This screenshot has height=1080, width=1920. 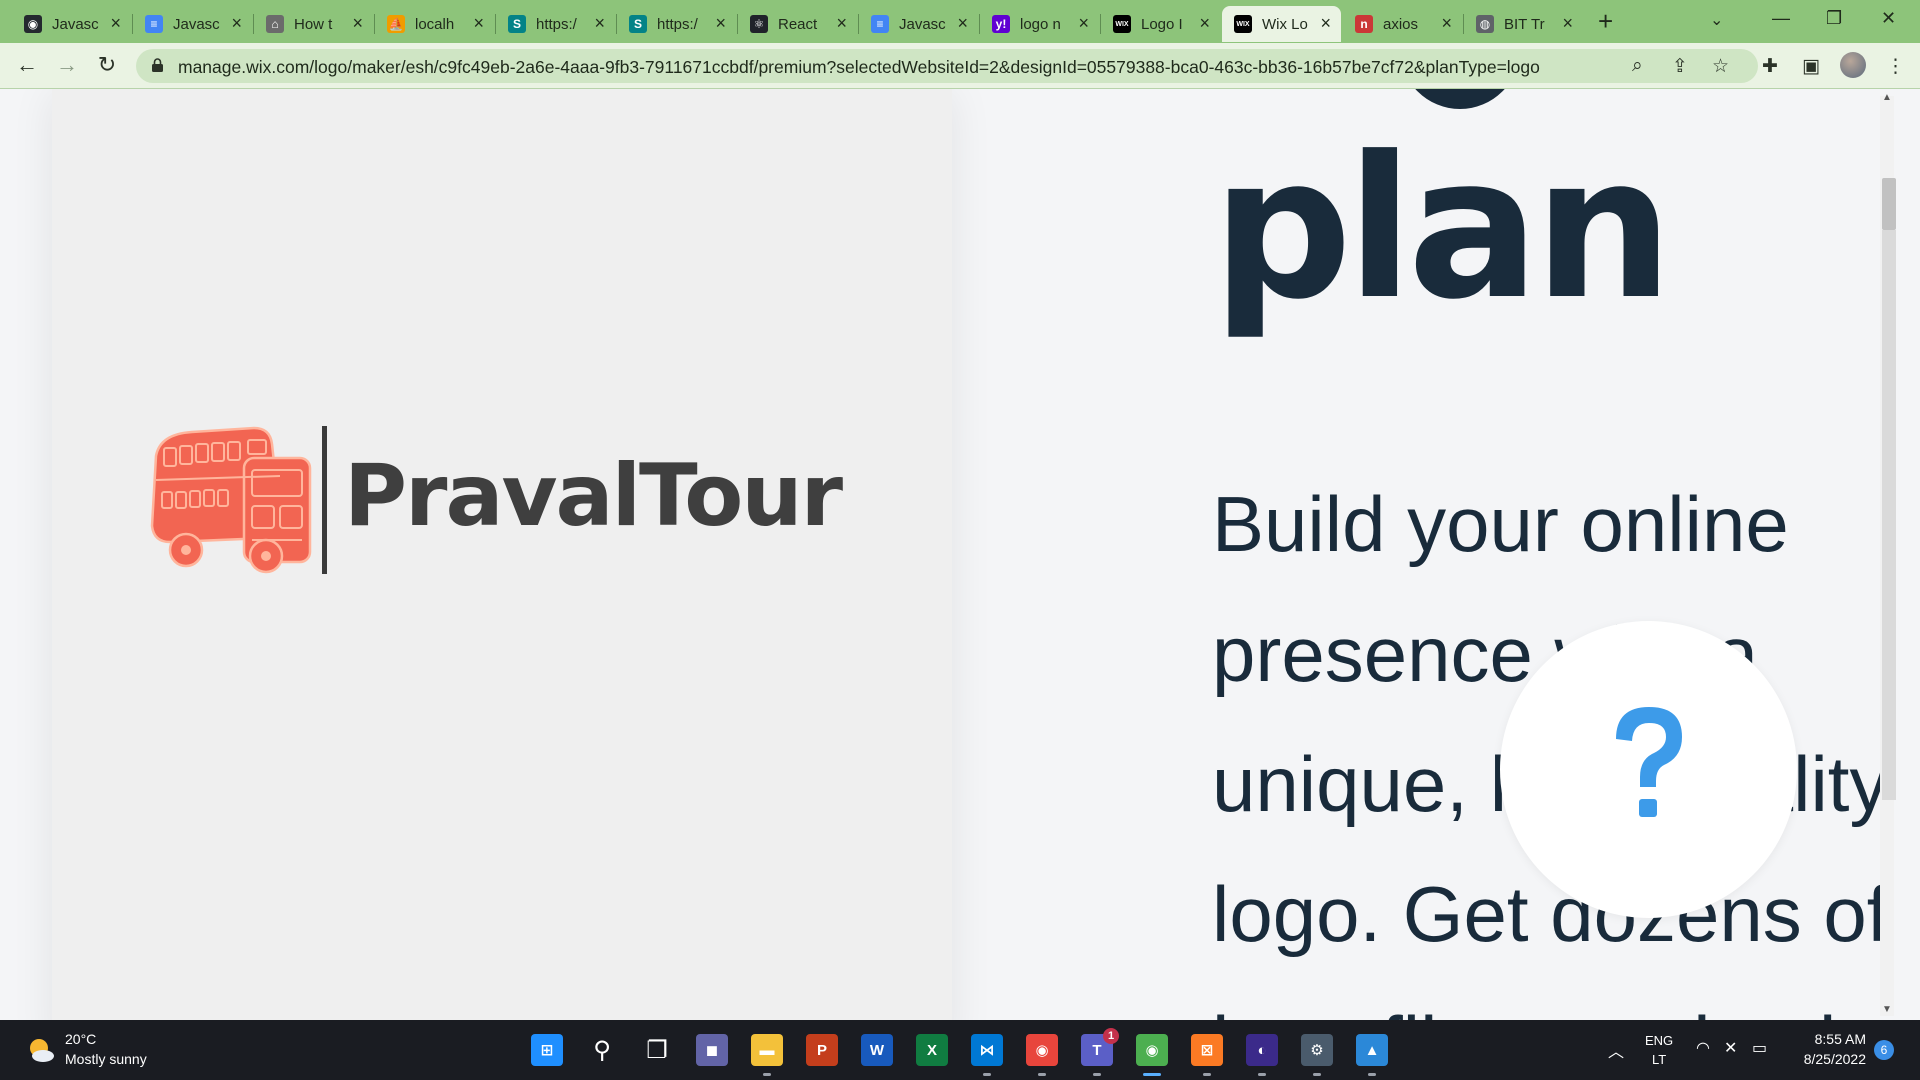 What do you see at coordinates (107, 65) in the screenshot?
I see `reload-icon: ↻` at bounding box center [107, 65].